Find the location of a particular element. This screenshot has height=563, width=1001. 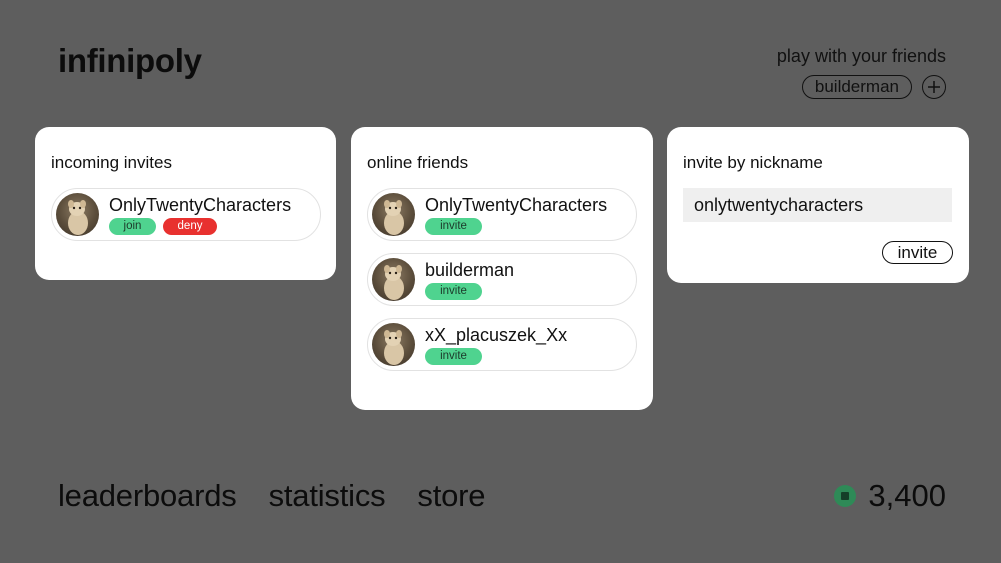

online-friend-row: OnlyTwentyCharacters invite is located at coordinates (502, 214).